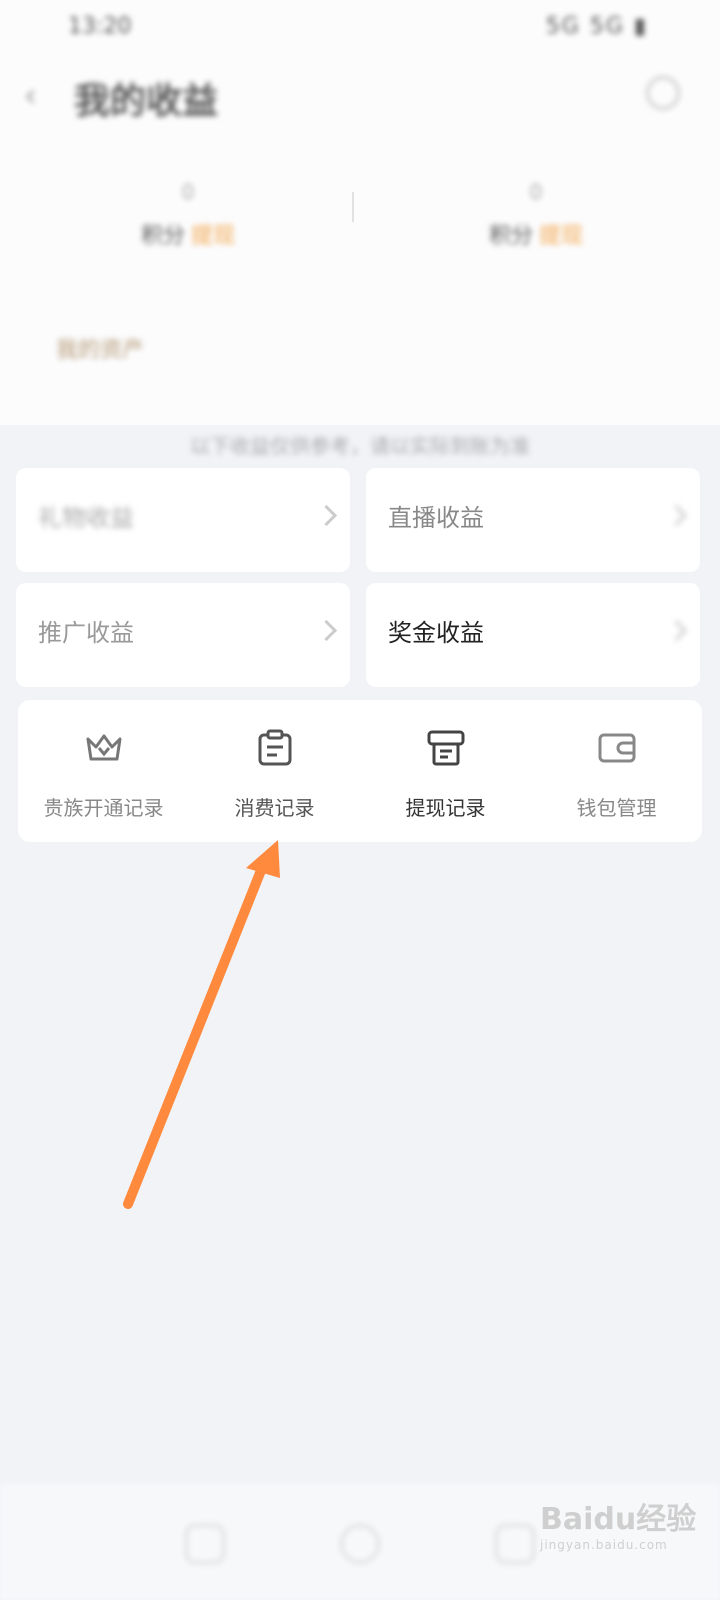  I want to click on nav-profile-icon, so click(515, 1544).